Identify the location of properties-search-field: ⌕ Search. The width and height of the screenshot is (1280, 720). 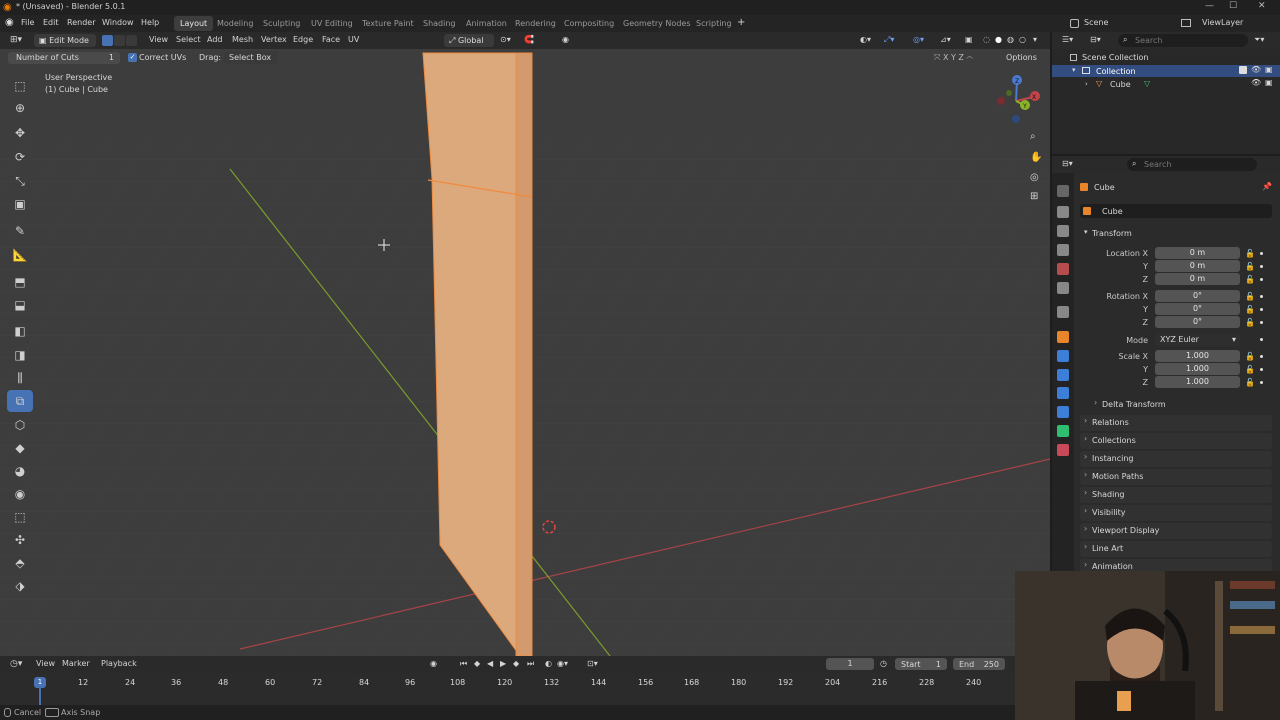
(1192, 164).